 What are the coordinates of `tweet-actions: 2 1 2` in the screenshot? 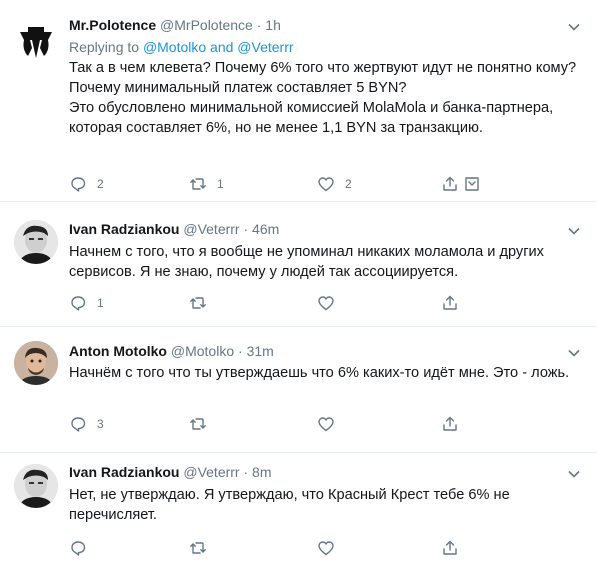 It's located at (279, 184).